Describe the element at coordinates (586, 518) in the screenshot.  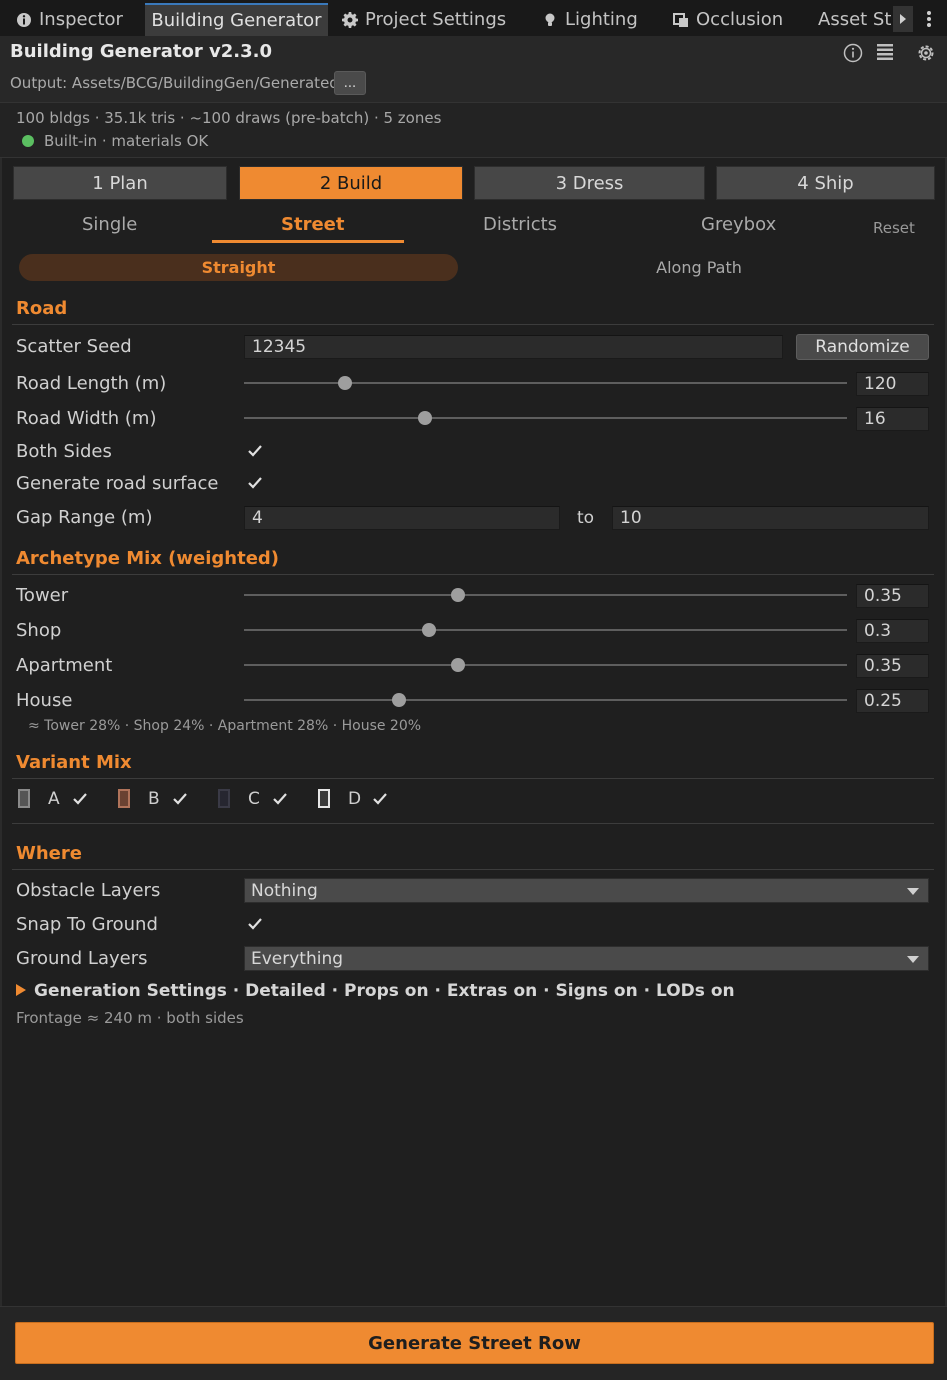
I see `gap-to-label: to` at that location.